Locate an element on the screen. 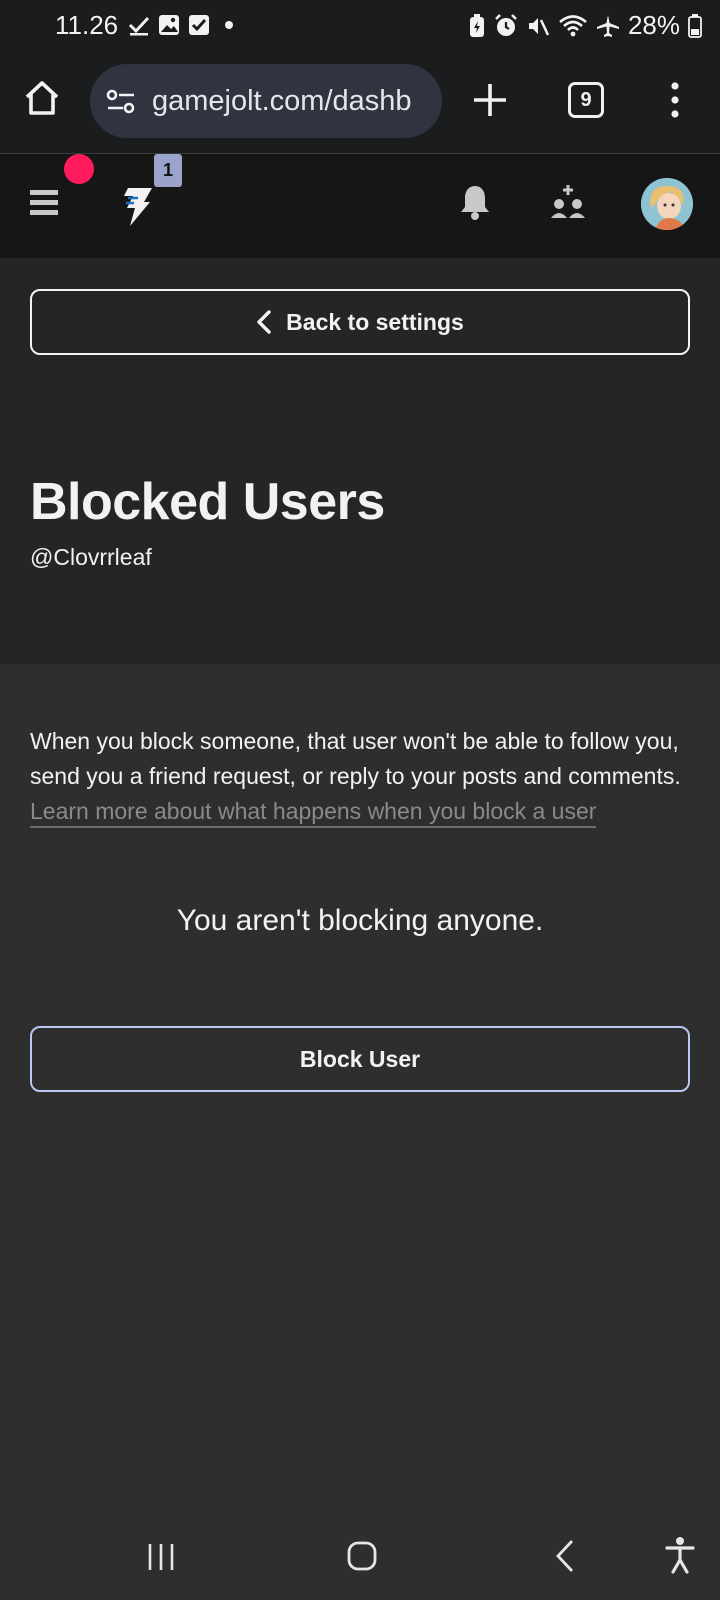  home-button is located at coordinates (362, 1556).